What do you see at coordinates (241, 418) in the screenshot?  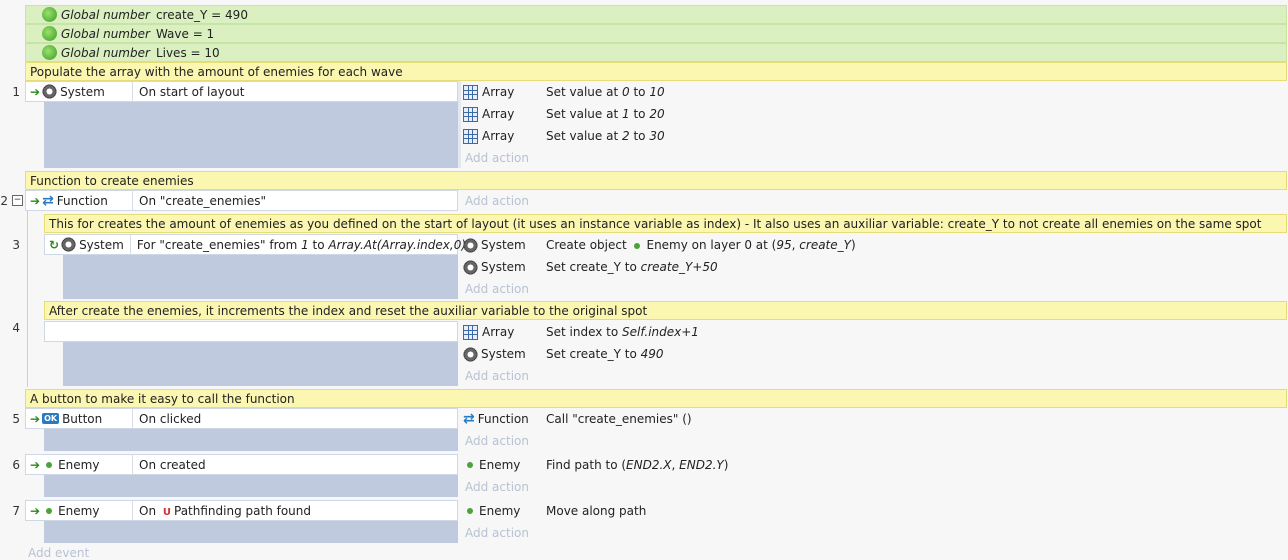 I see `event-5-condition: ➔ OK Button On clicked` at bounding box center [241, 418].